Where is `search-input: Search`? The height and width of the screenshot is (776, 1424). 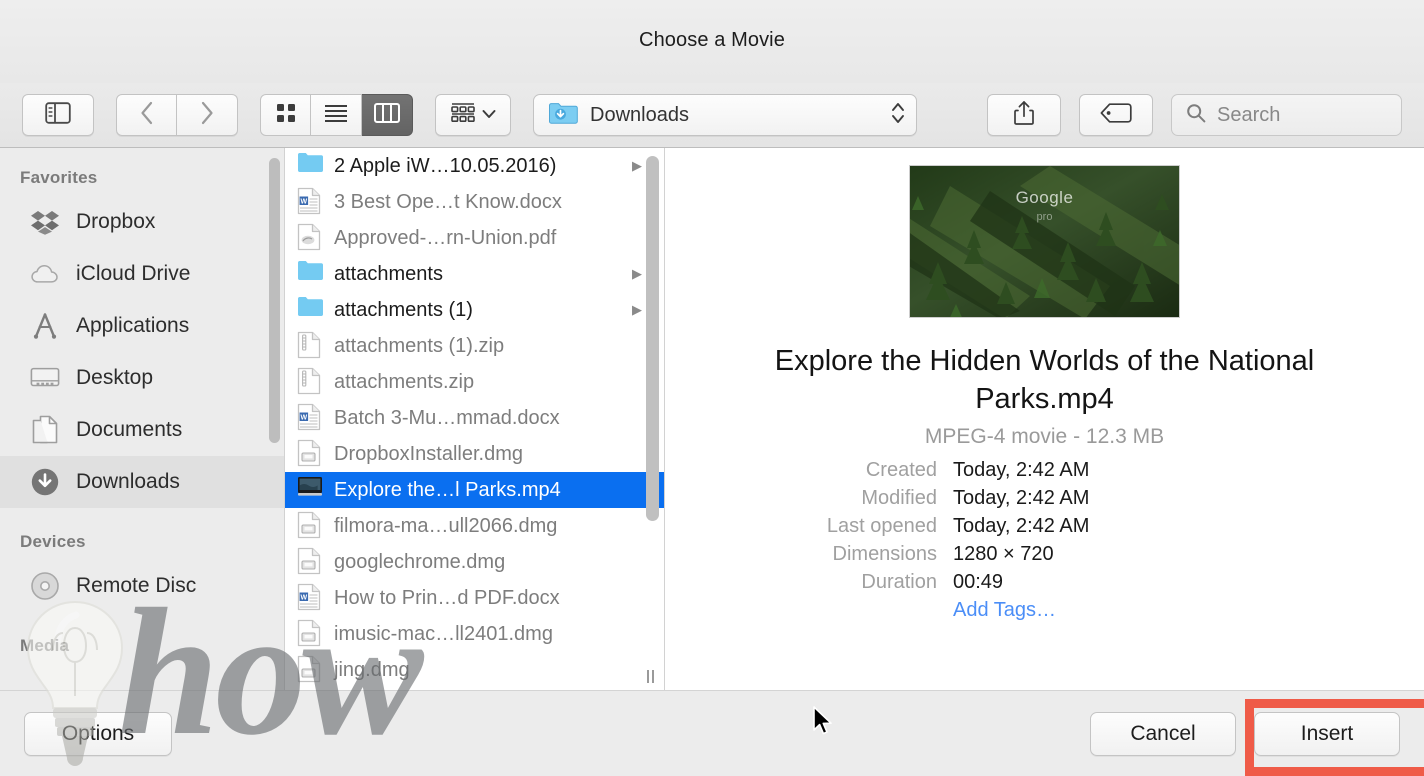
search-input: Search is located at coordinates (1286, 115).